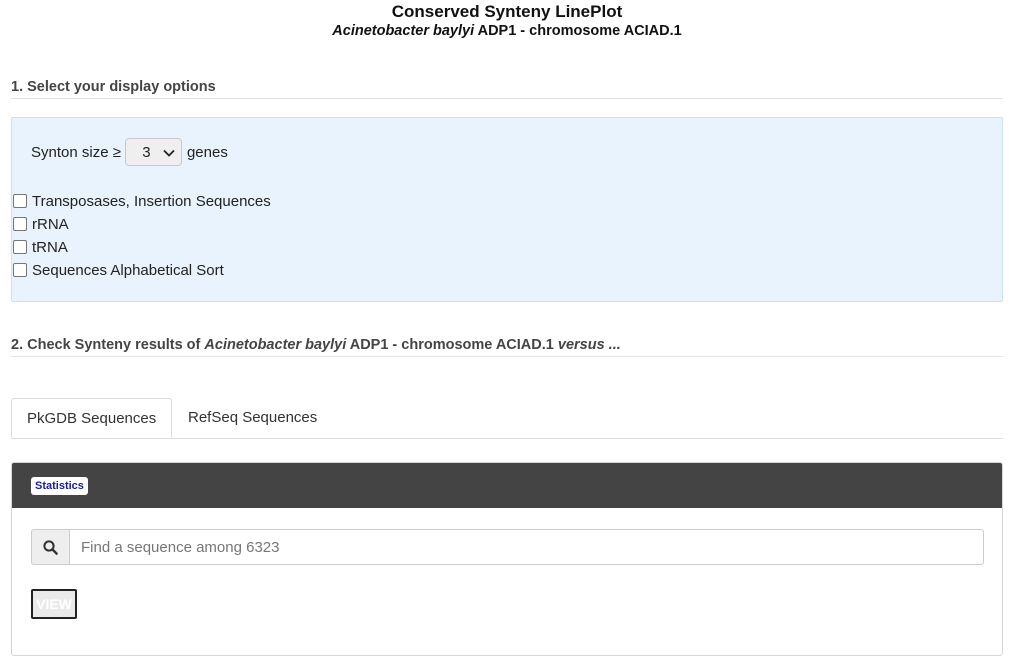 The width and height of the screenshot is (1014, 662). I want to click on section-heading-display-options: 1. Select your display options, so click(507, 89).